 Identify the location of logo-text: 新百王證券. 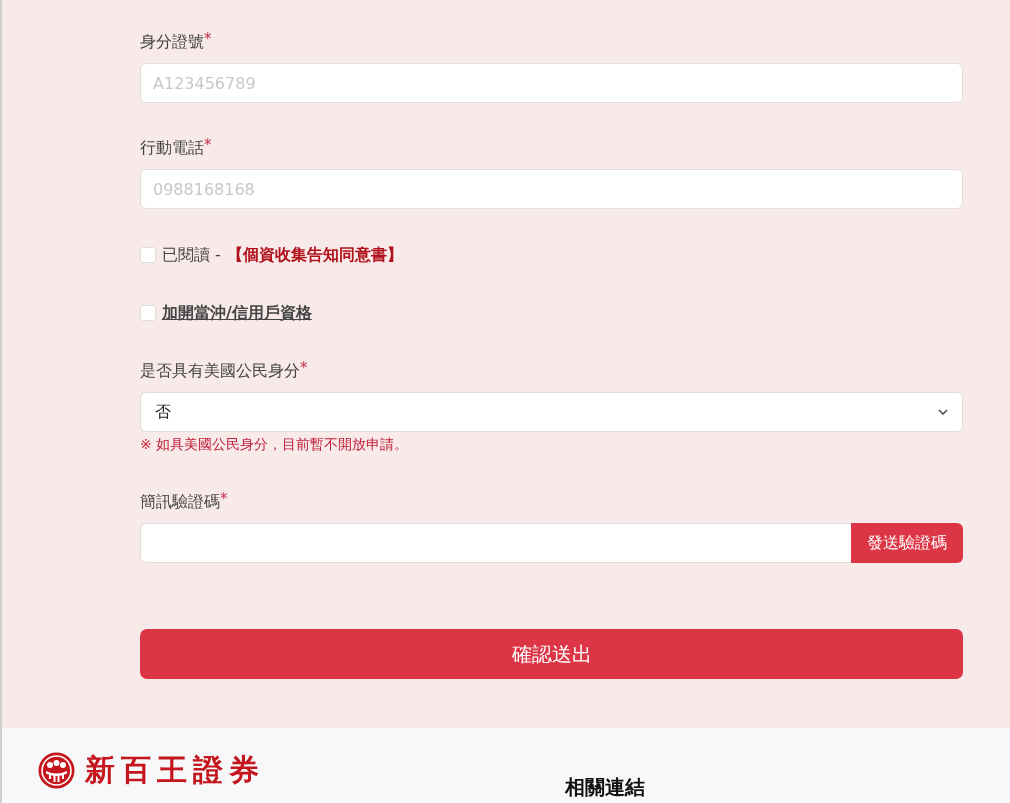
(175, 770).